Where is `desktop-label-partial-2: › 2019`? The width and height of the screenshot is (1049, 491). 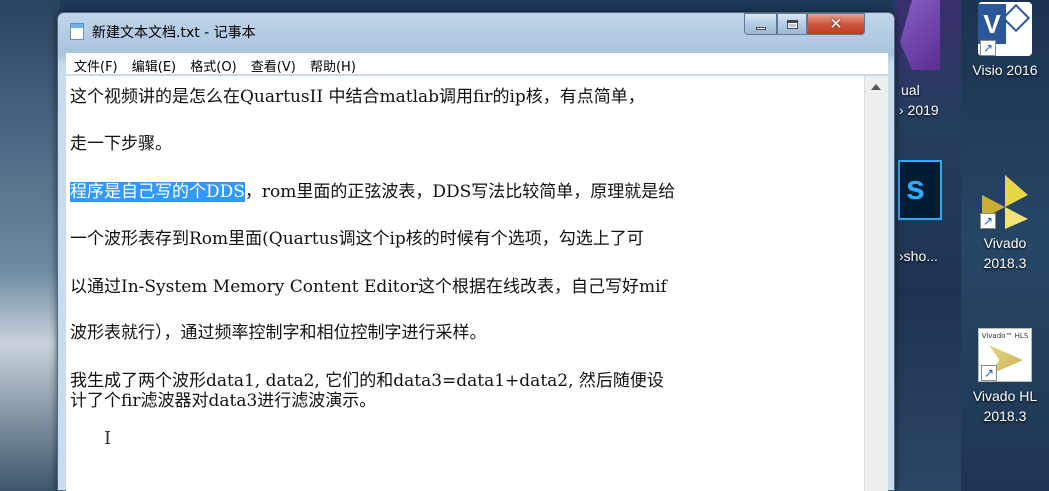 desktop-label-partial-2: › 2019 is located at coordinates (919, 110).